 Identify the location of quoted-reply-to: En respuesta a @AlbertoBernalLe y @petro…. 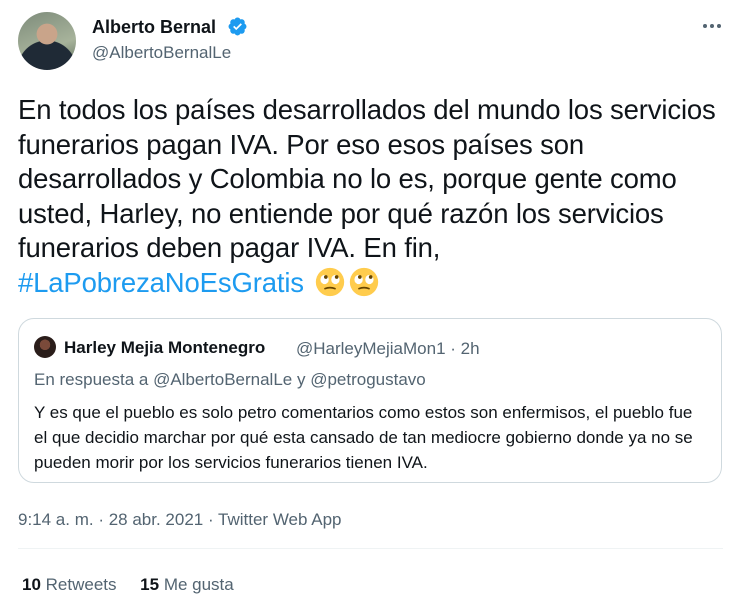
(230, 379).